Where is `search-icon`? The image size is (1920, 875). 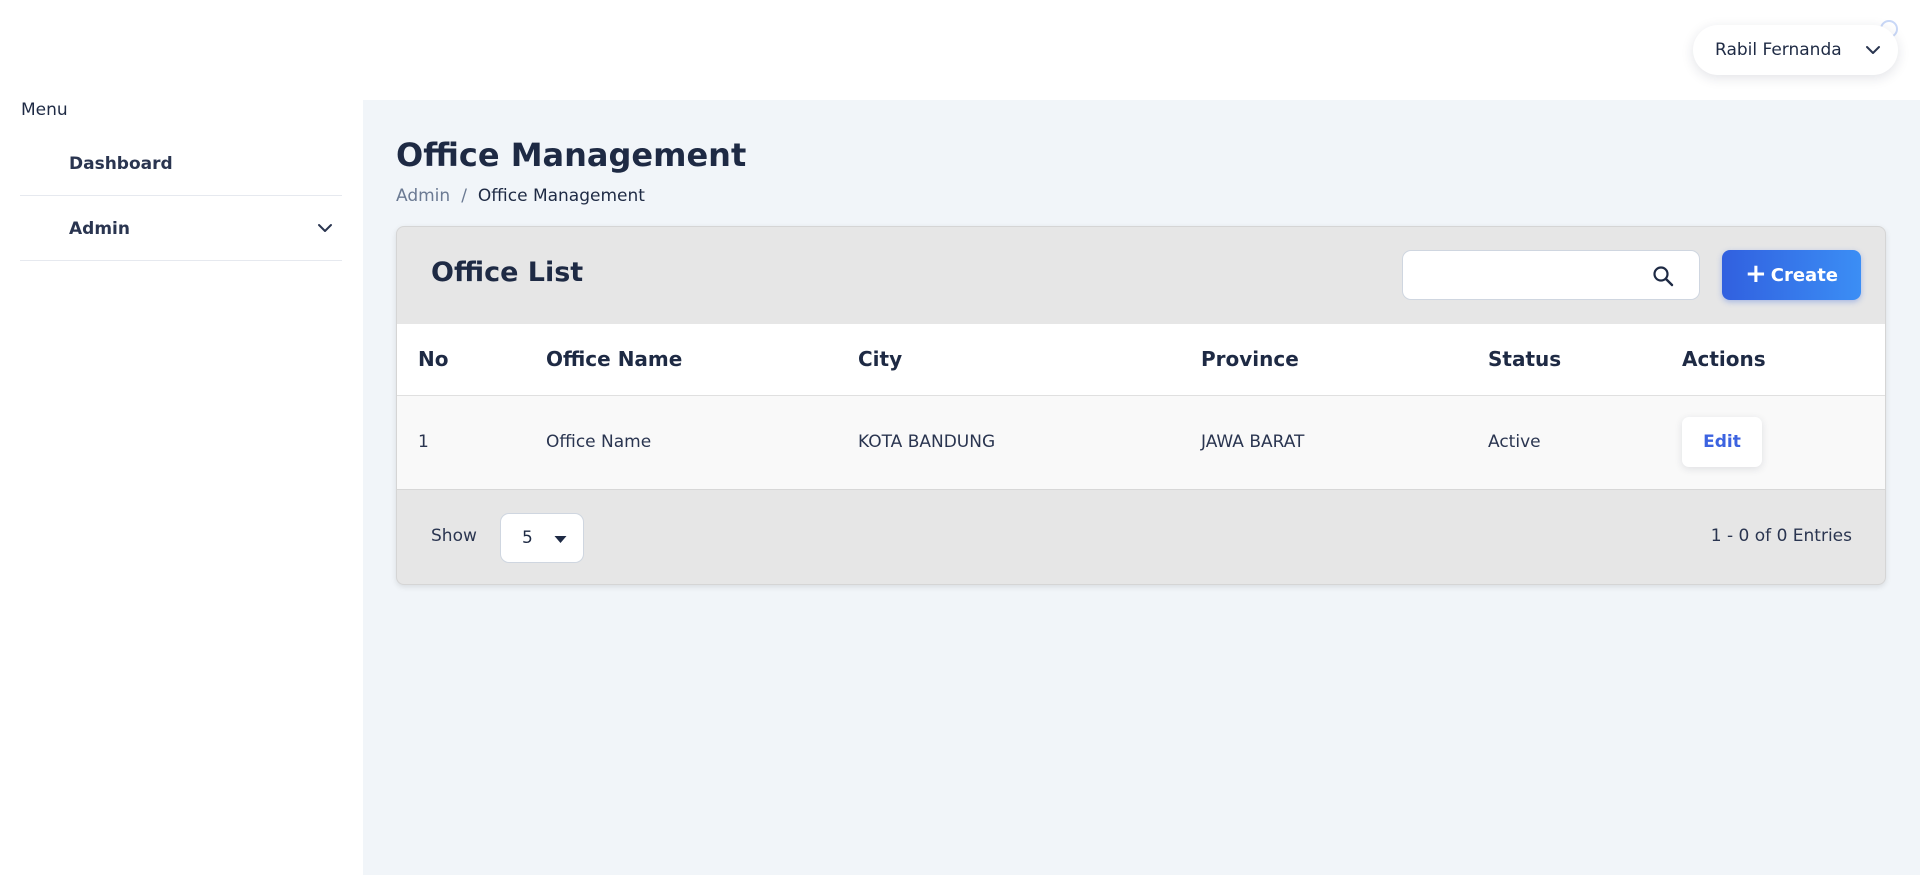 search-icon is located at coordinates (1663, 276).